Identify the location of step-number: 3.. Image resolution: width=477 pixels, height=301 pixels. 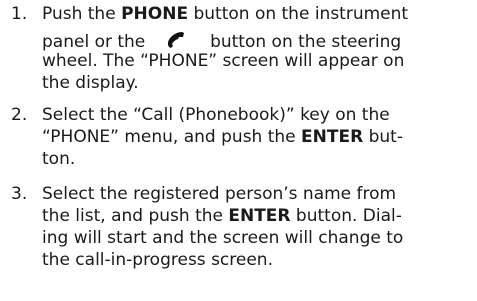
(19, 194).